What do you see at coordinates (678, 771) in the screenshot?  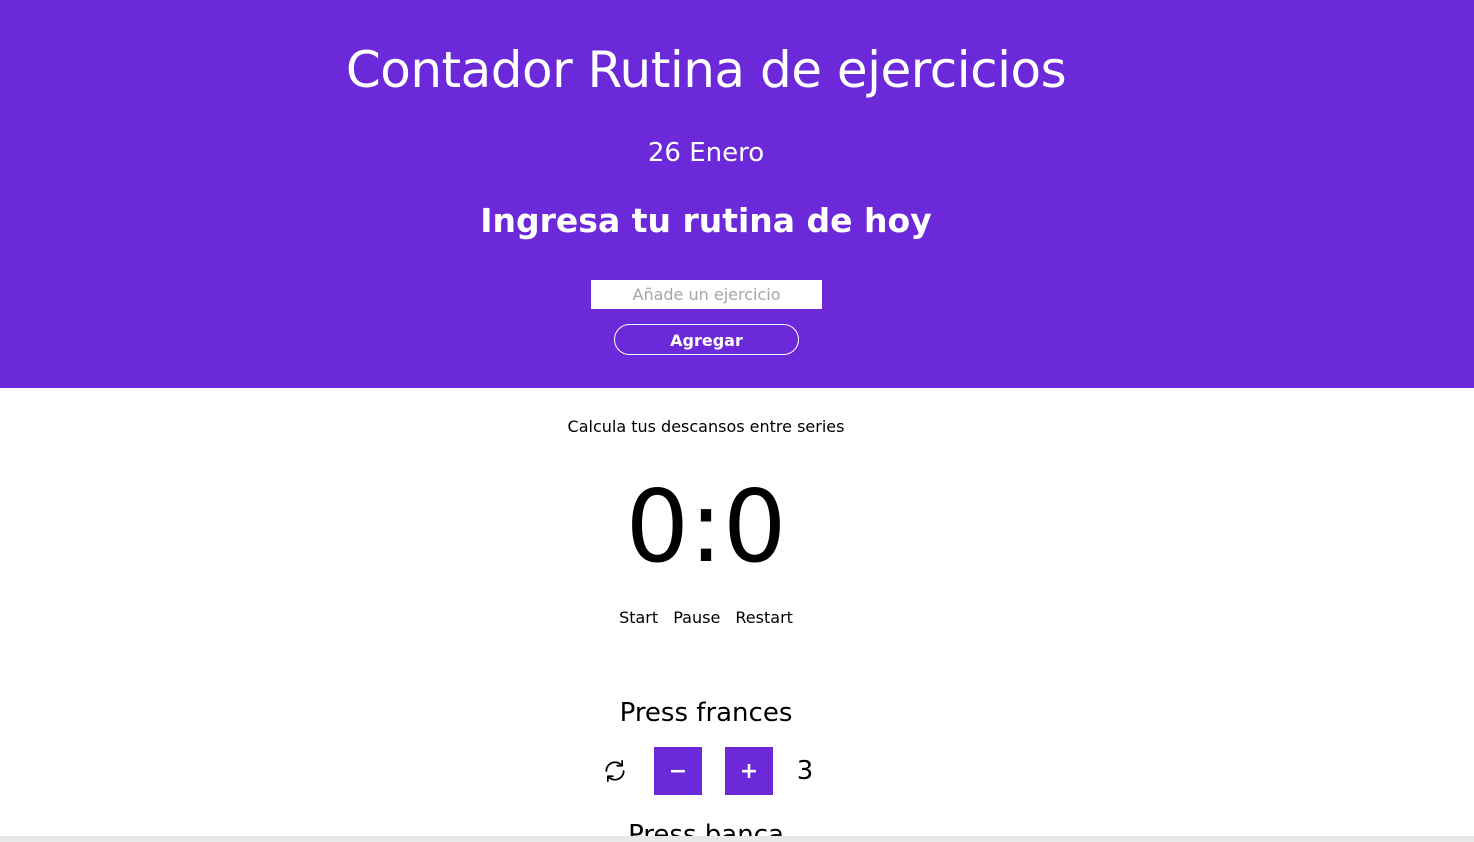 I see `decrement-sets-button: −` at bounding box center [678, 771].